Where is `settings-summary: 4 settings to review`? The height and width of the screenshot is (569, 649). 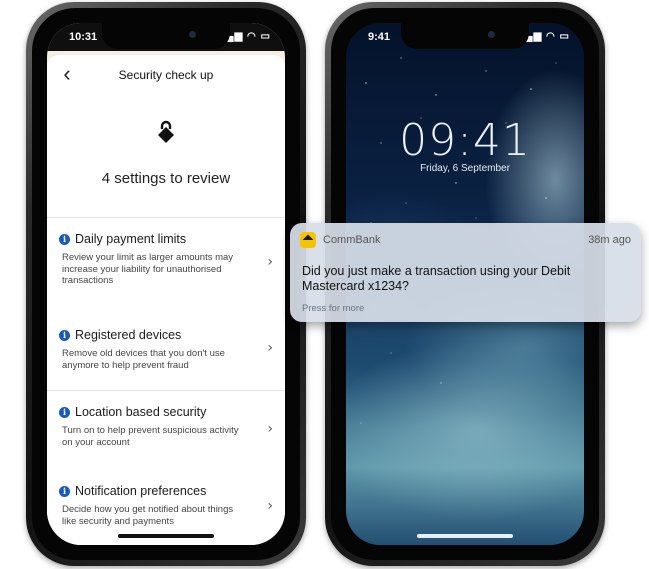 settings-summary: 4 settings to review is located at coordinates (166, 178).